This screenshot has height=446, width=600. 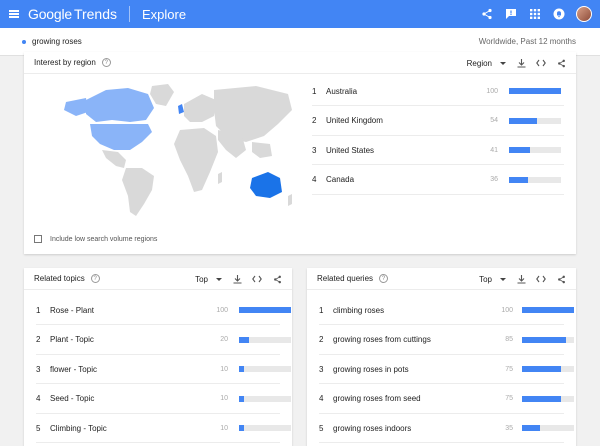 What do you see at coordinates (321, 428) in the screenshot?
I see `rank-number: 5` at bounding box center [321, 428].